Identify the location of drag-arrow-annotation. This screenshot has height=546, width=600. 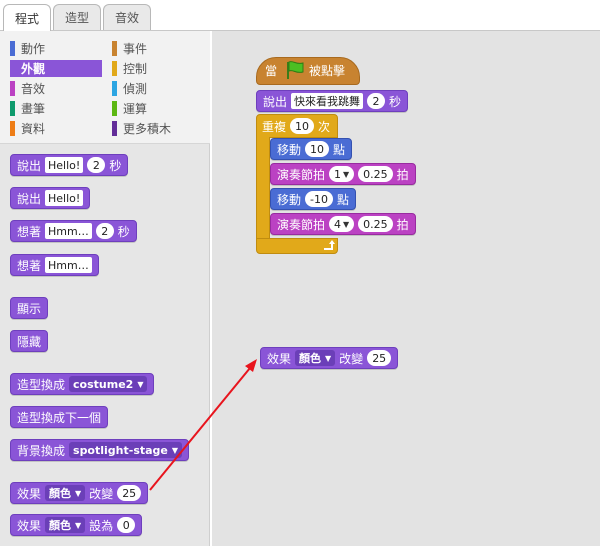
(203, 425).